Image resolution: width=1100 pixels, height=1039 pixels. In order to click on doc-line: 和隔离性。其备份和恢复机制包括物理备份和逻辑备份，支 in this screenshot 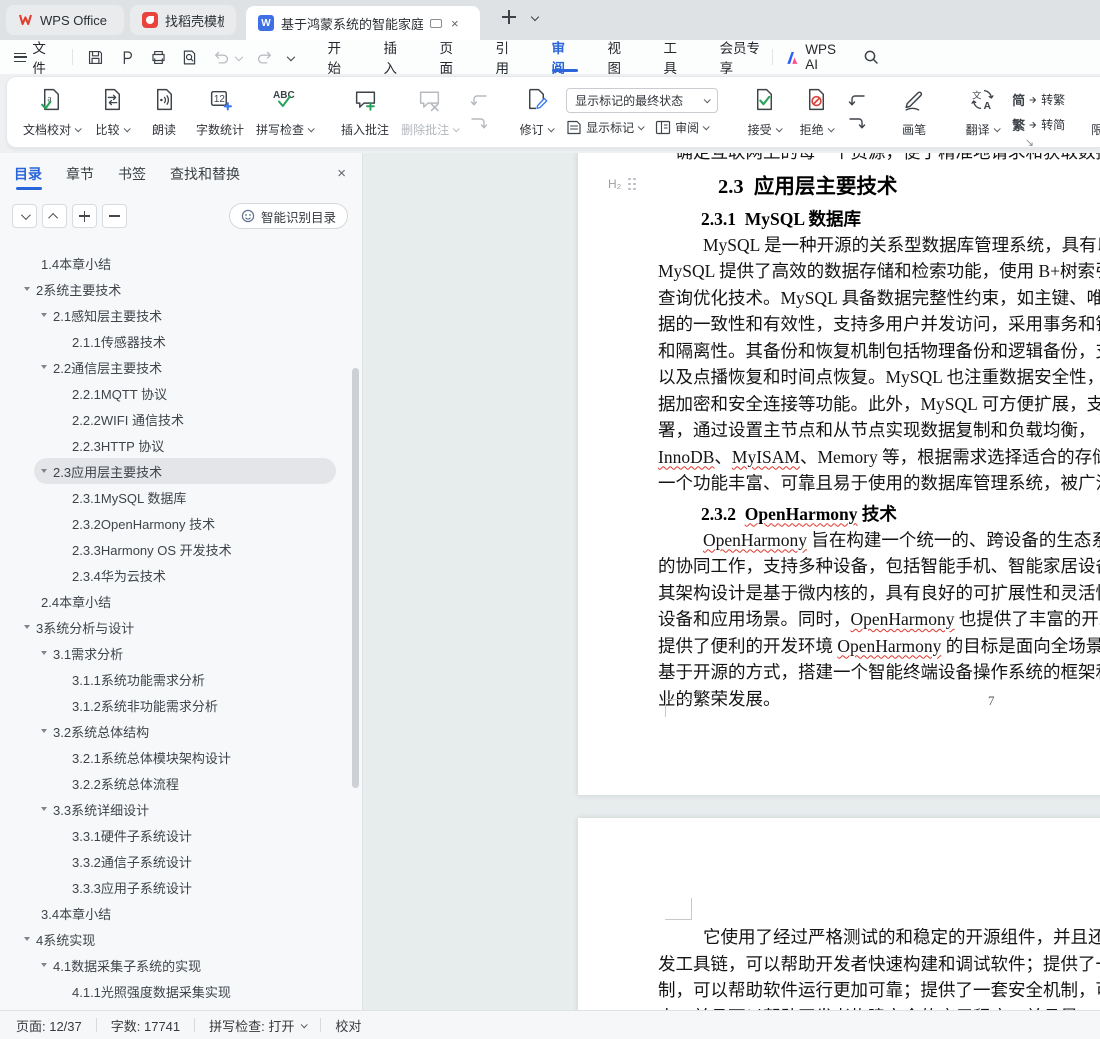, I will do `click(879, 351)`.